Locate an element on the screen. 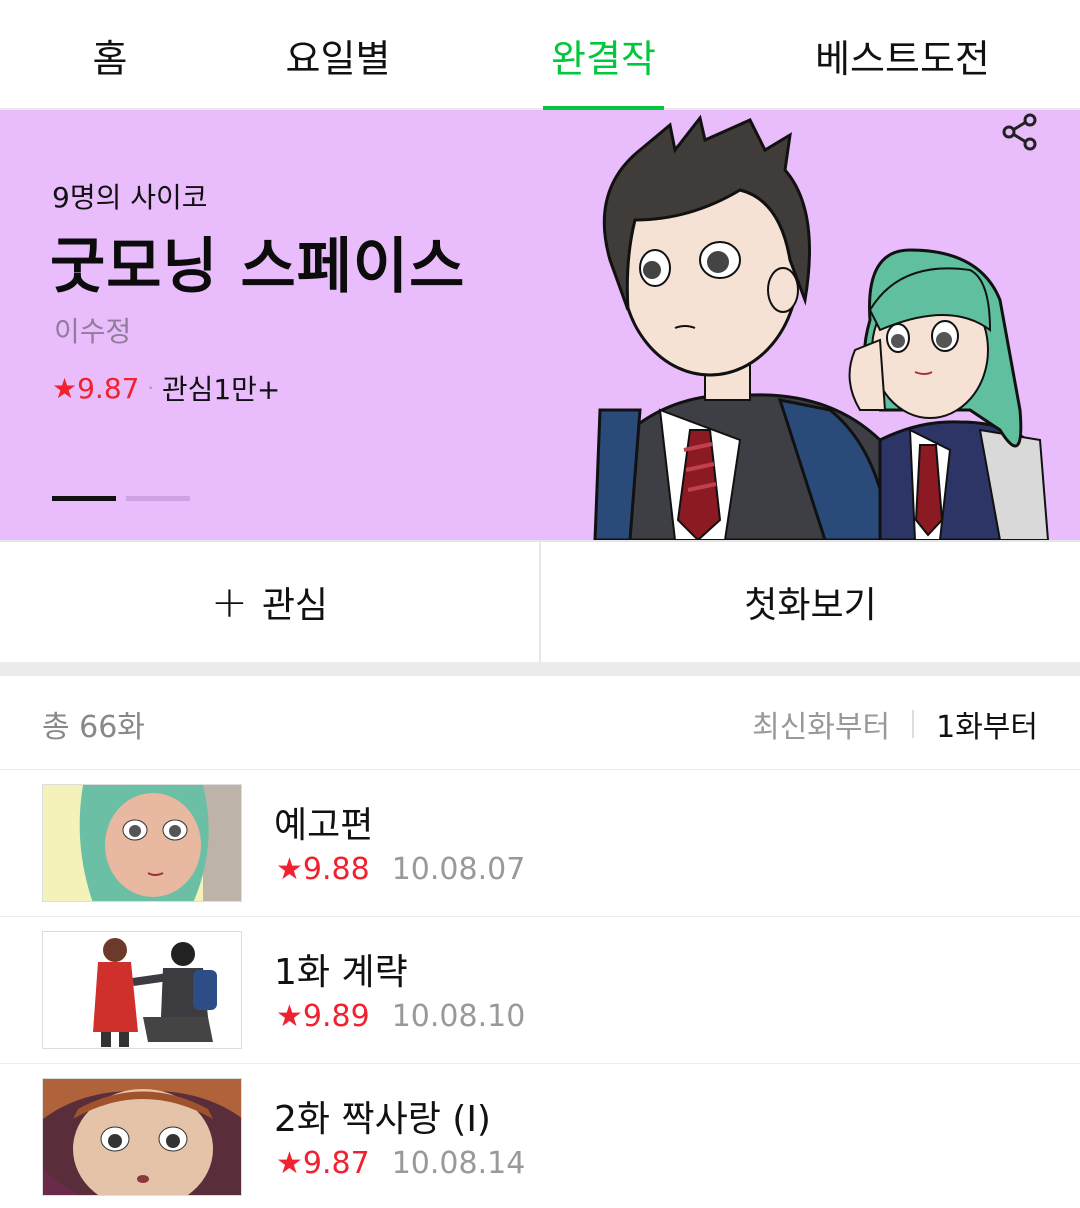  first-episode-label: 첫화보기 is located at coordinates (810, 605).